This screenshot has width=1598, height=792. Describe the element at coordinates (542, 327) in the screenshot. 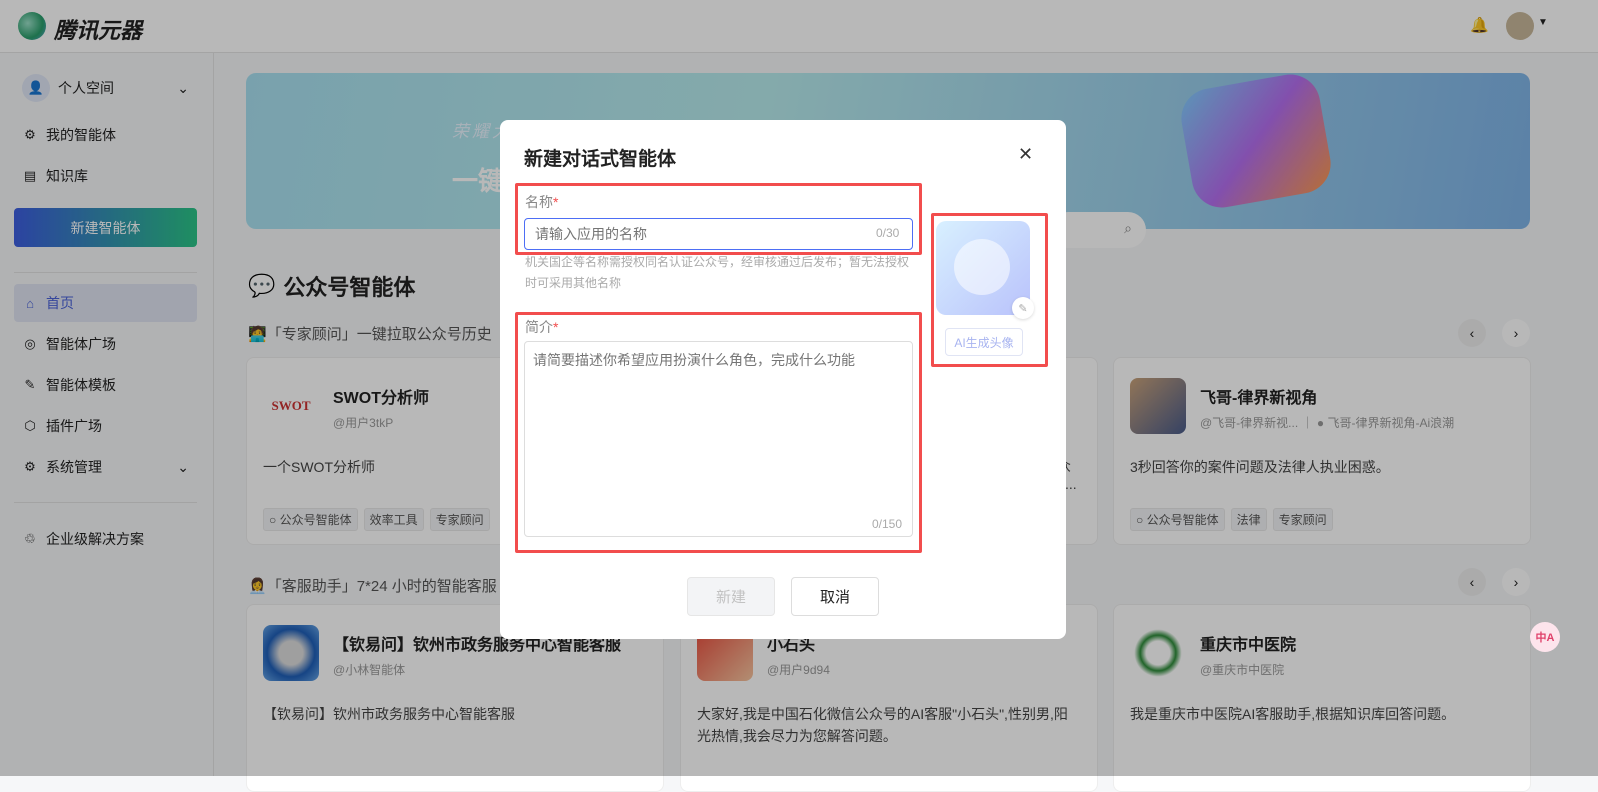

I see `intro-label: 简介*` at that location.